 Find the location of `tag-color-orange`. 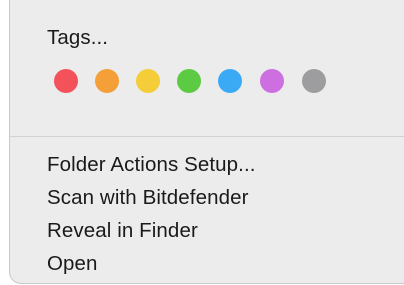

tag-color-orange is located at coordinates (107, 81).